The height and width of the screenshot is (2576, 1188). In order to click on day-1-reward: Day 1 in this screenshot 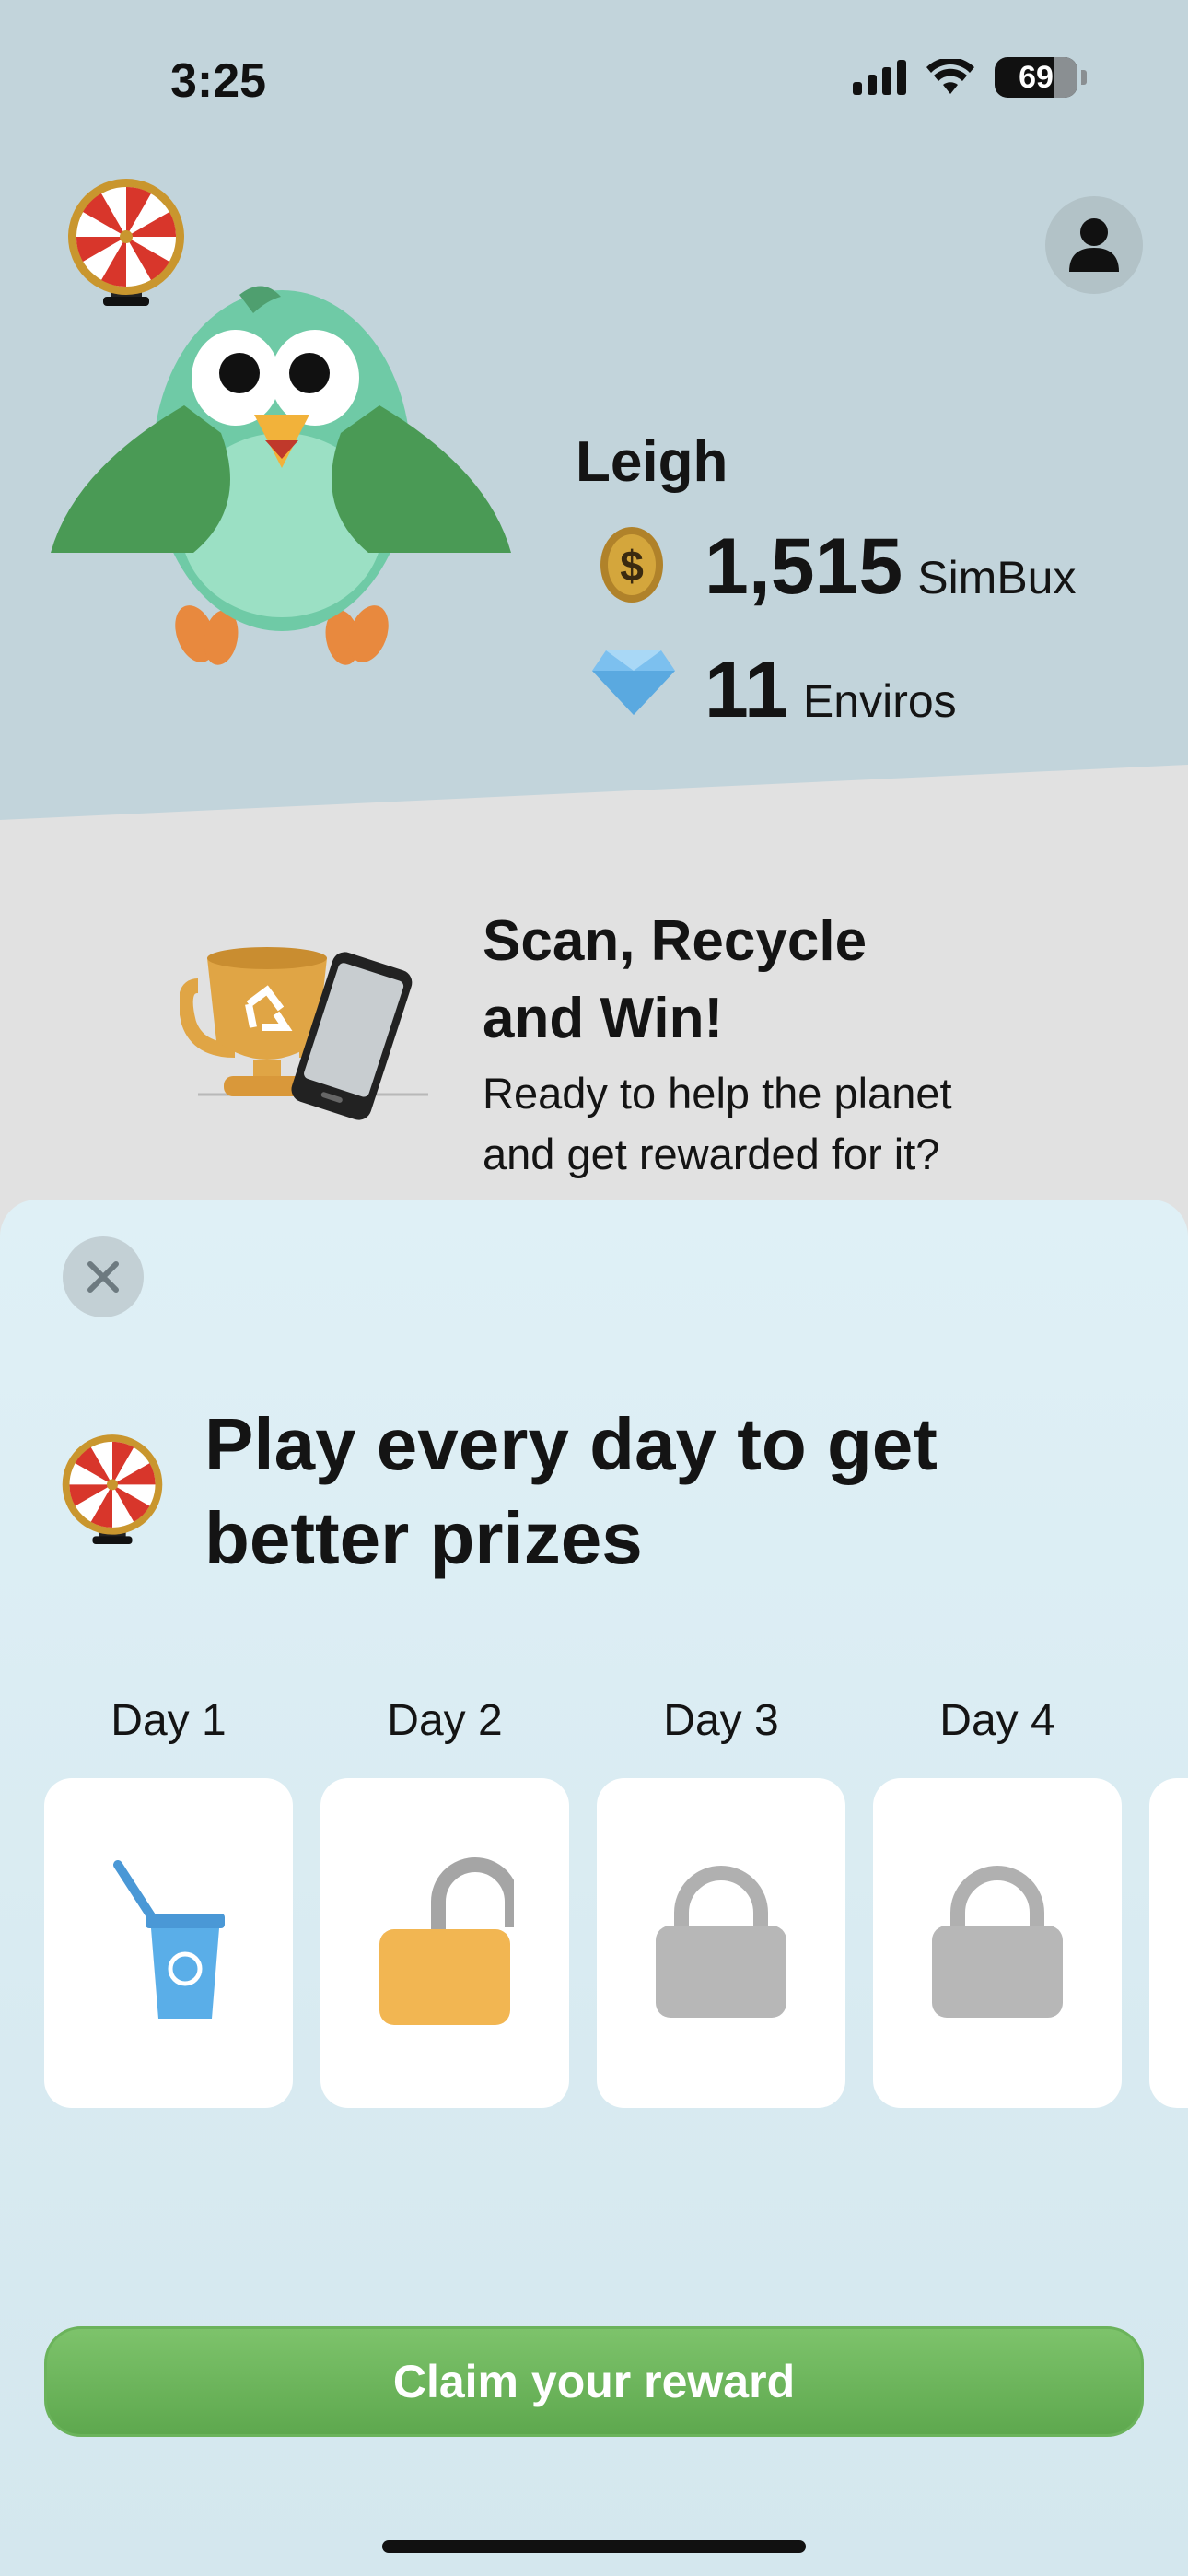, I will do `click(168, 1901)`.